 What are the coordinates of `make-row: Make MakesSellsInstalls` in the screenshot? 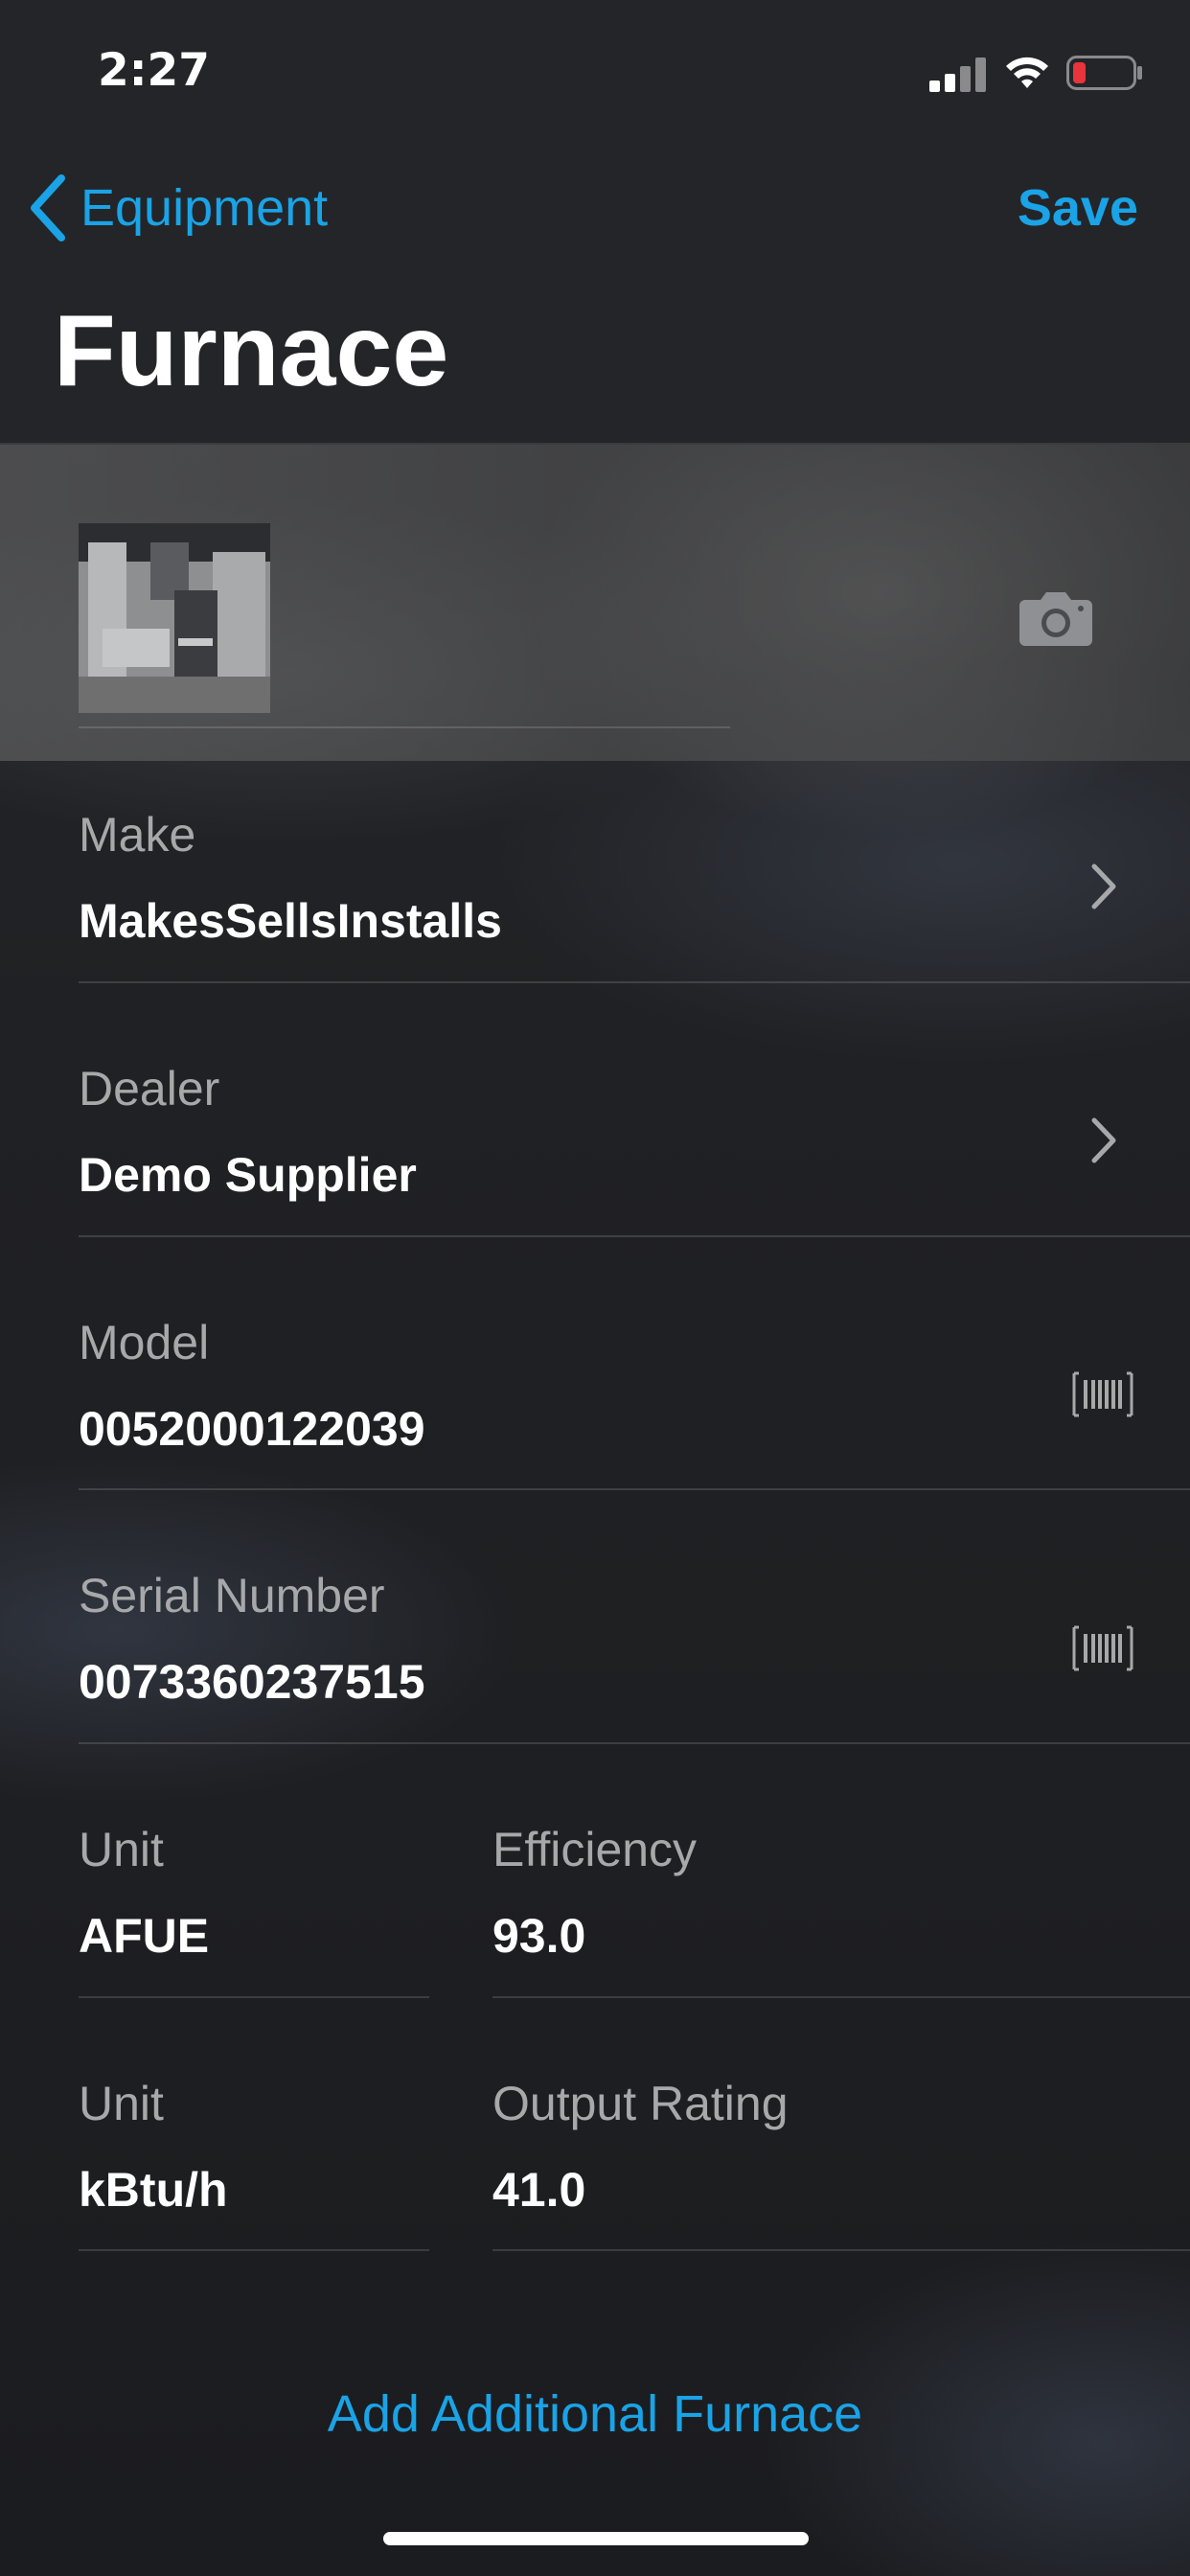 It's located at (290, 878).